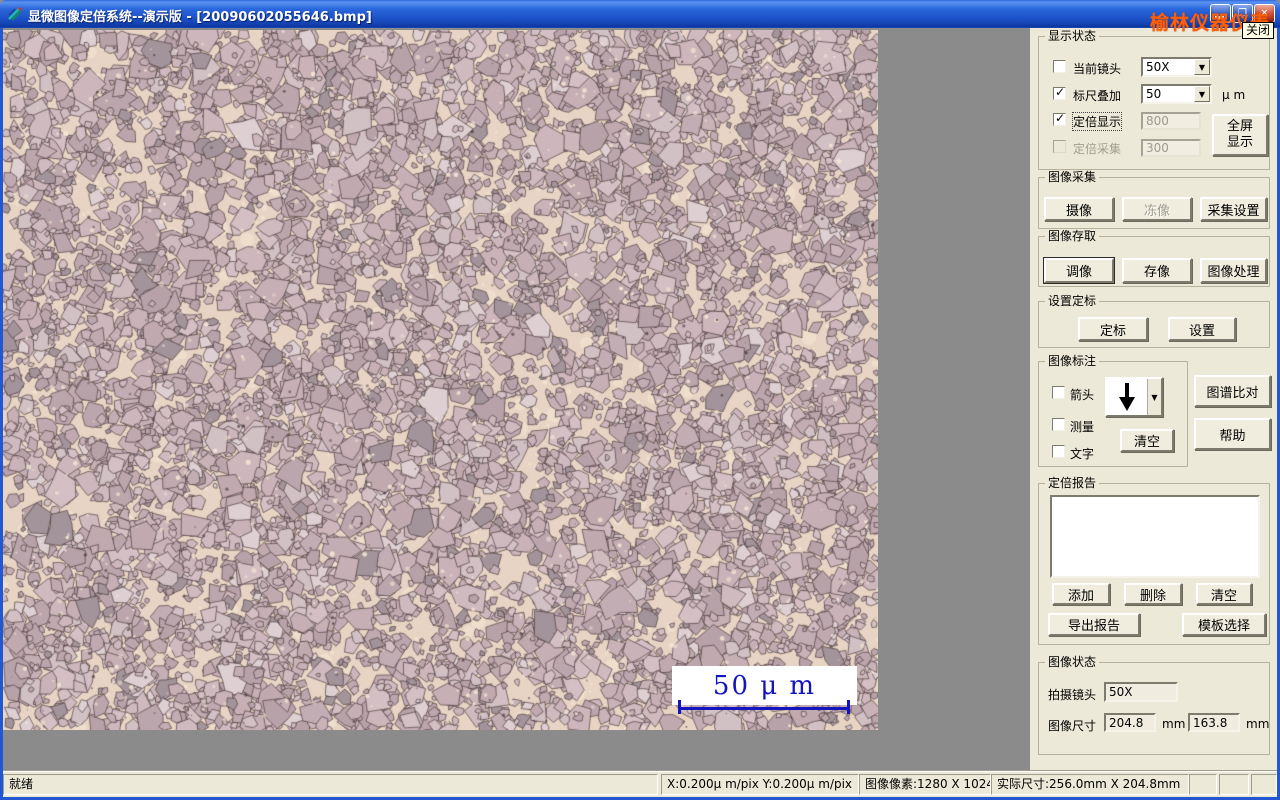  I want to click on label-ruler-overlay: 标尺叠加, so click(1097, 96).